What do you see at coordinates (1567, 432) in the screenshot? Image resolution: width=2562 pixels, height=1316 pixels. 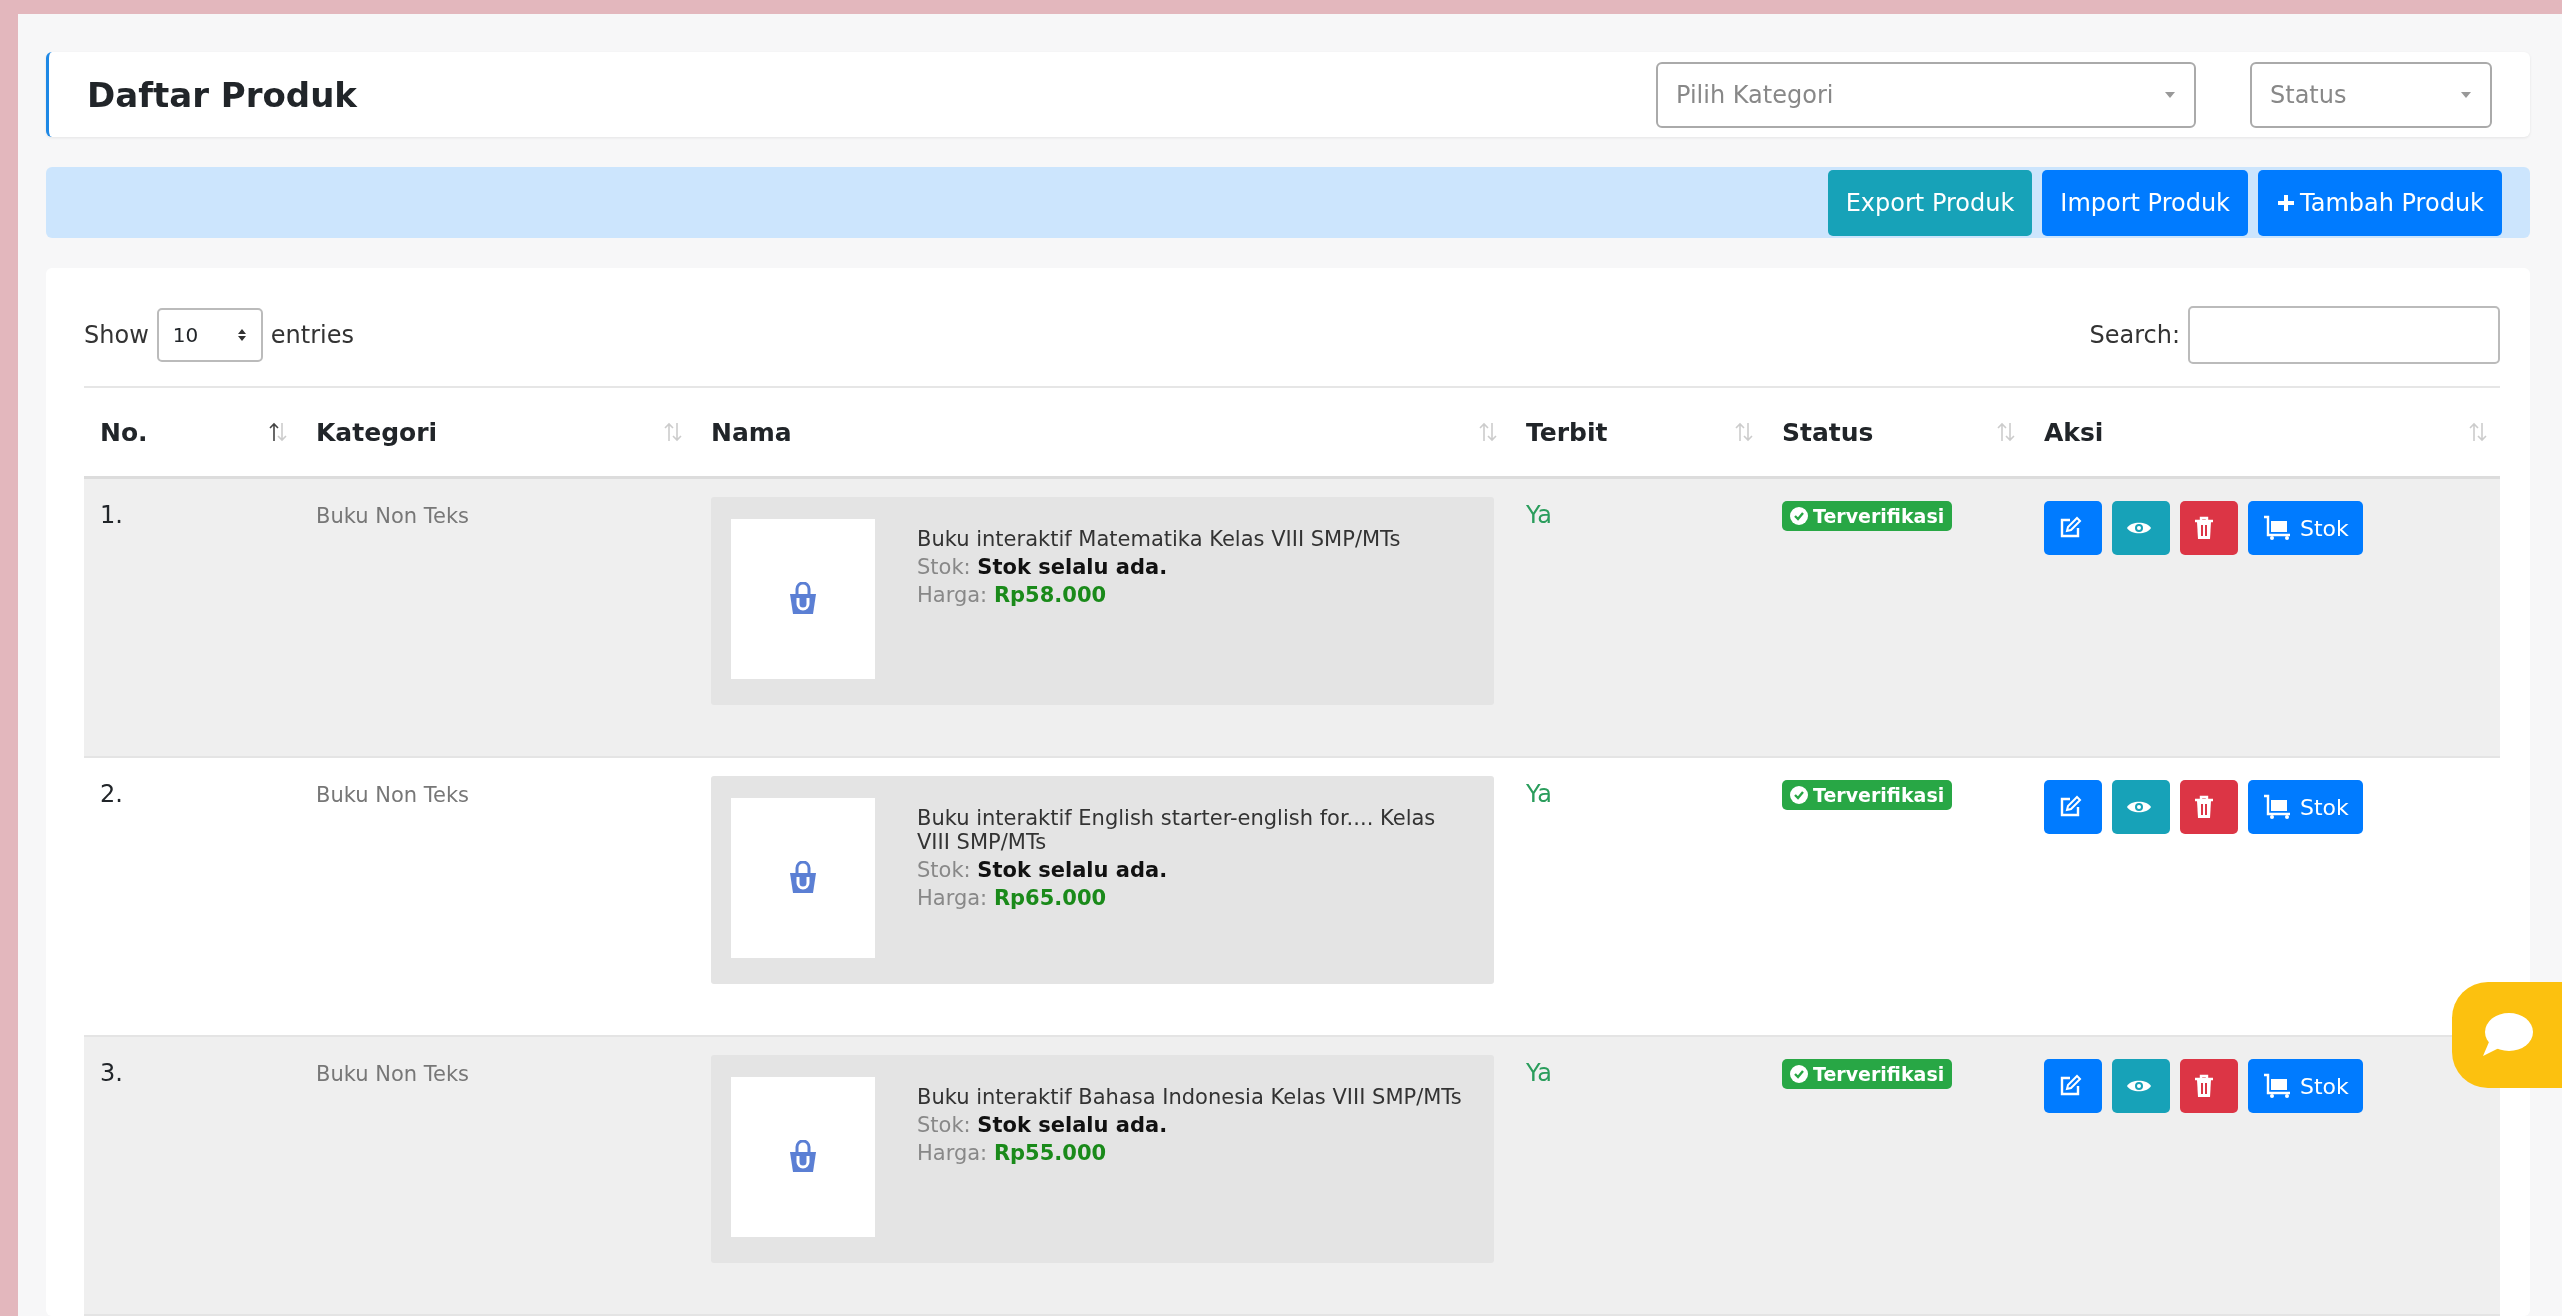 I see `column-header: Terbit` at bounding box center [1567, 432].